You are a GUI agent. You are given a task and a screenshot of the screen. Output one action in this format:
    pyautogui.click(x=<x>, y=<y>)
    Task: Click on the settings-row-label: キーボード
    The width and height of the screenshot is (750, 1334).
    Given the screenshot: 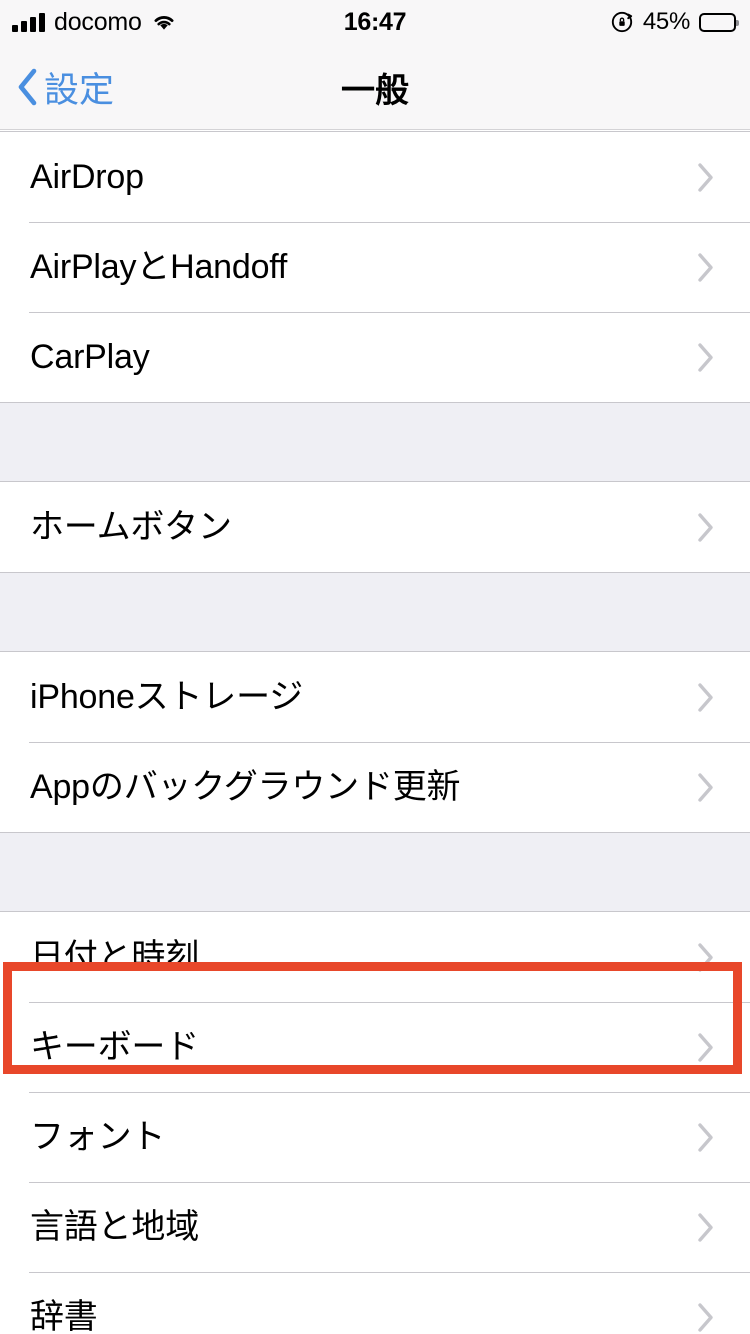 What is the action you would take?
    pyautogui.click(x=114, y=1047)
    